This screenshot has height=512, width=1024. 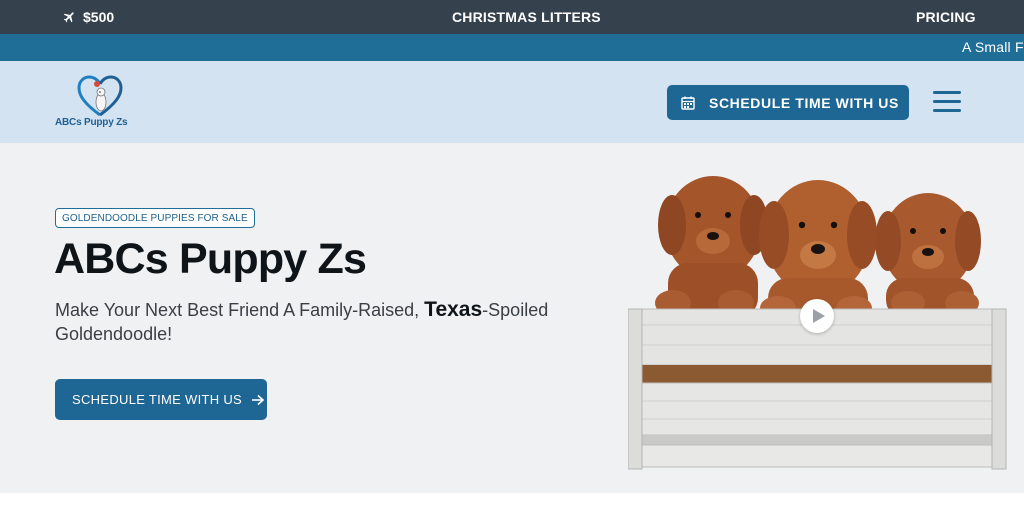 What do you see at coordinates (804, 102) in the screenshot?
I see `schedule-button-label: SCHEDULE TIME WITH US` at bounding box center [804, 102].